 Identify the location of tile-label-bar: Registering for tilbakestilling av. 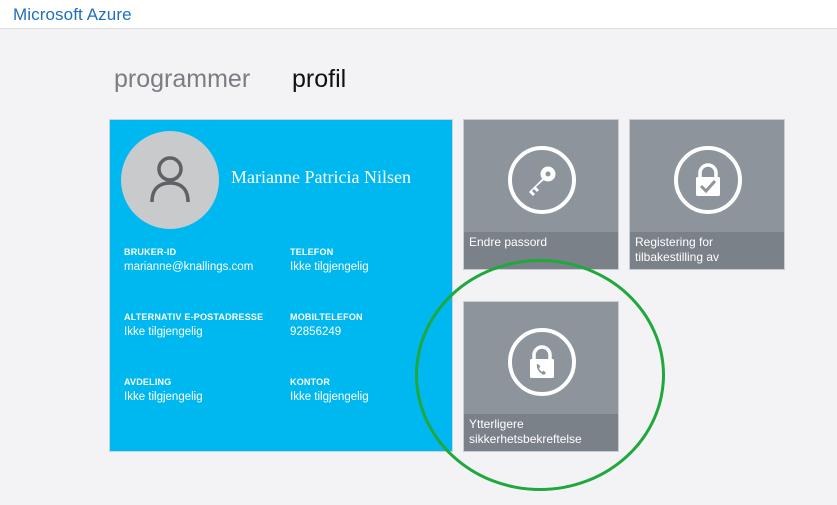
(707, 250).